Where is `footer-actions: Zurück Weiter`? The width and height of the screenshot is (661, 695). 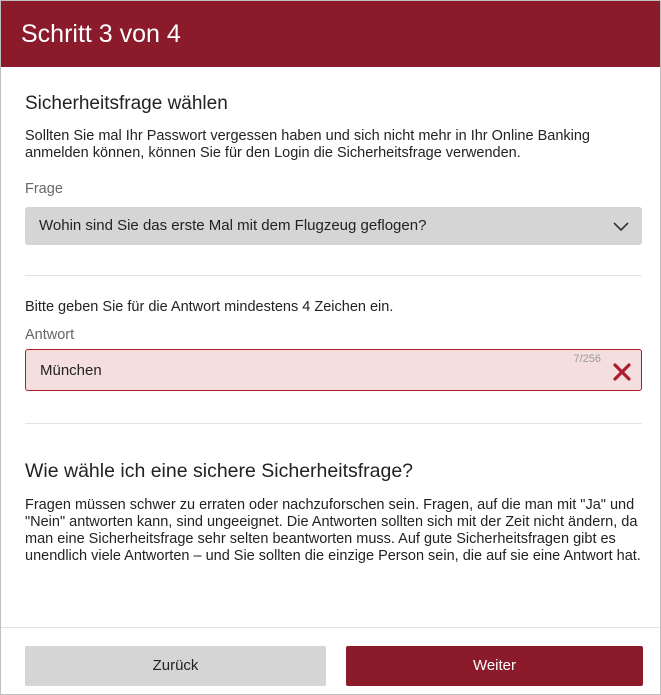
footer-actions: Zurück Weiter is located at coordinates (330, 661).